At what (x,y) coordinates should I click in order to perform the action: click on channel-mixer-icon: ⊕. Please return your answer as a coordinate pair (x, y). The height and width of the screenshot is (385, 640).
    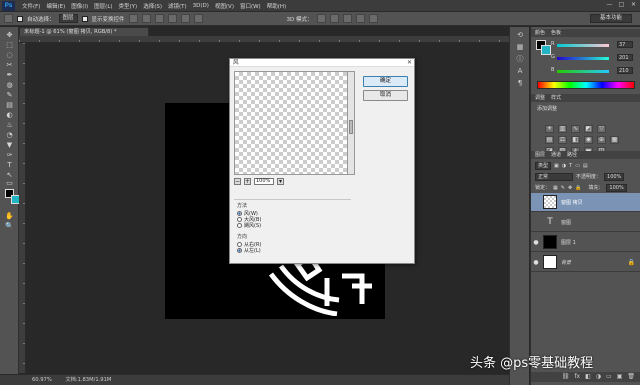
    Looking at the image, I should click on (601, 140).